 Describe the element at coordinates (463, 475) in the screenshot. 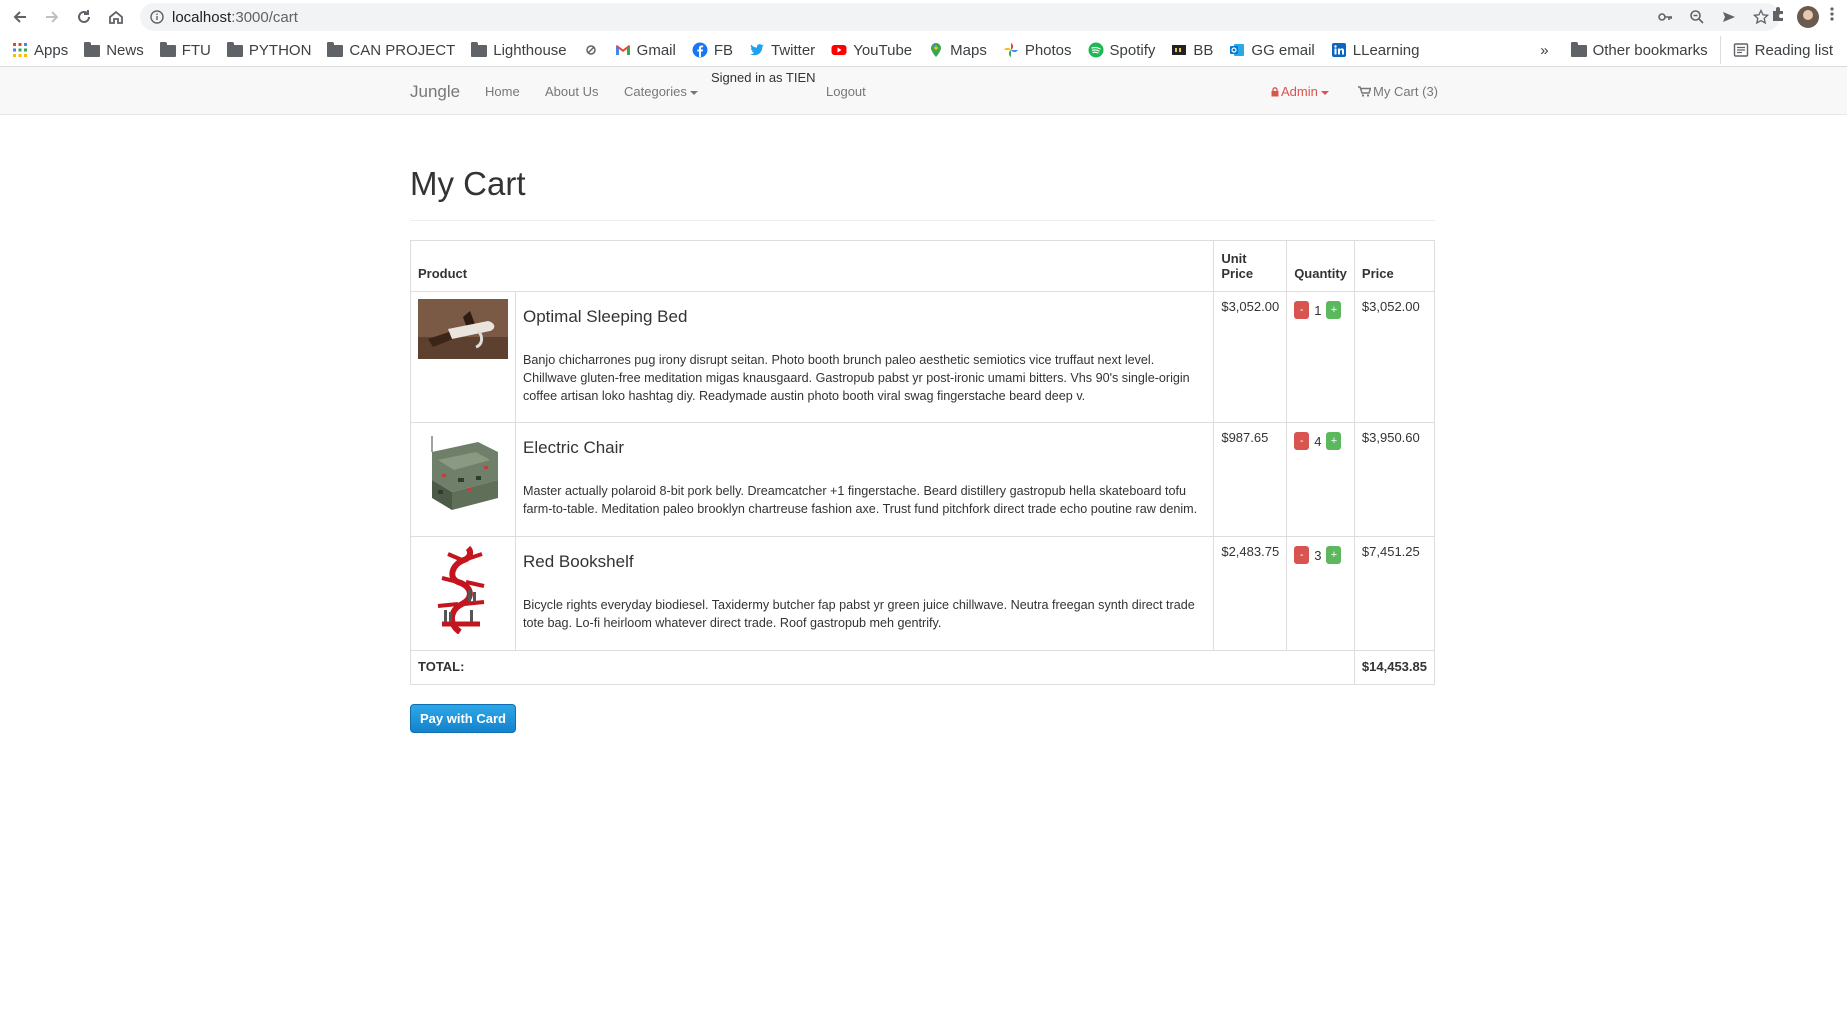

I see `product-image-chair` at that location.